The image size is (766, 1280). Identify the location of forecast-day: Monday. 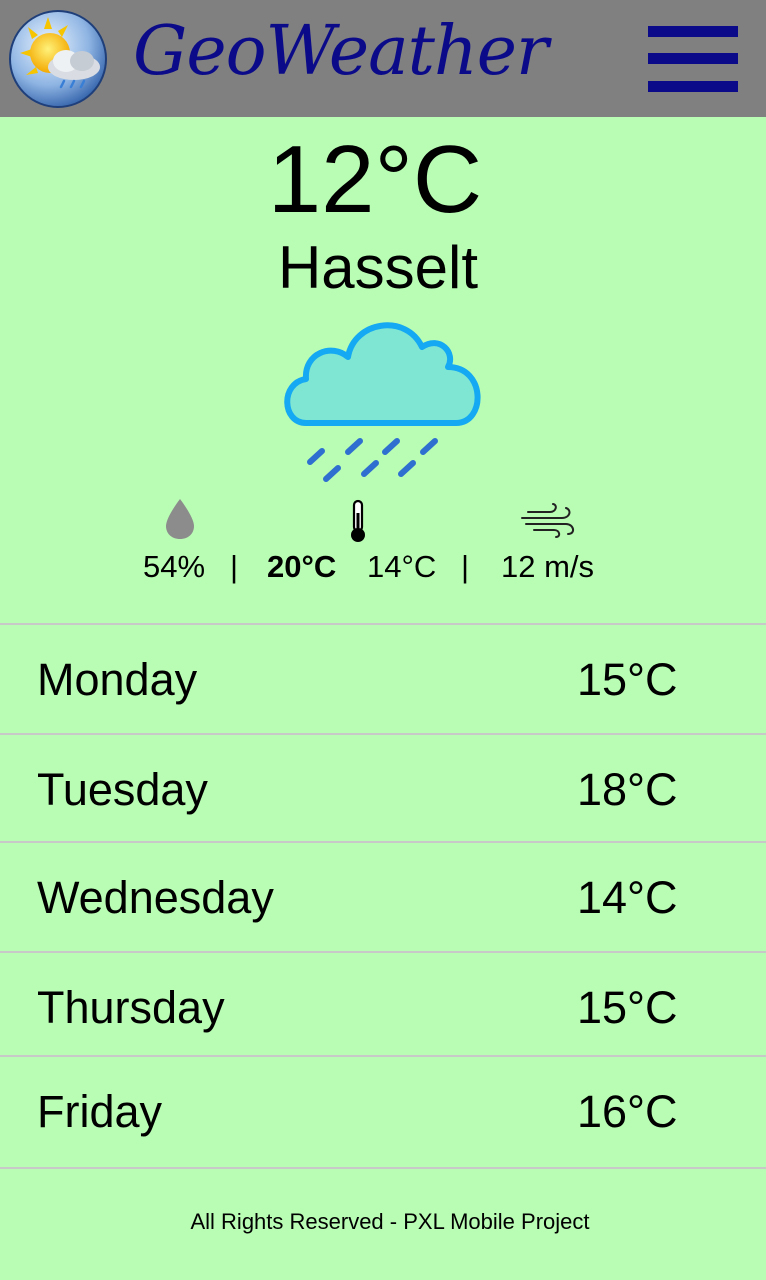
(117, 679).